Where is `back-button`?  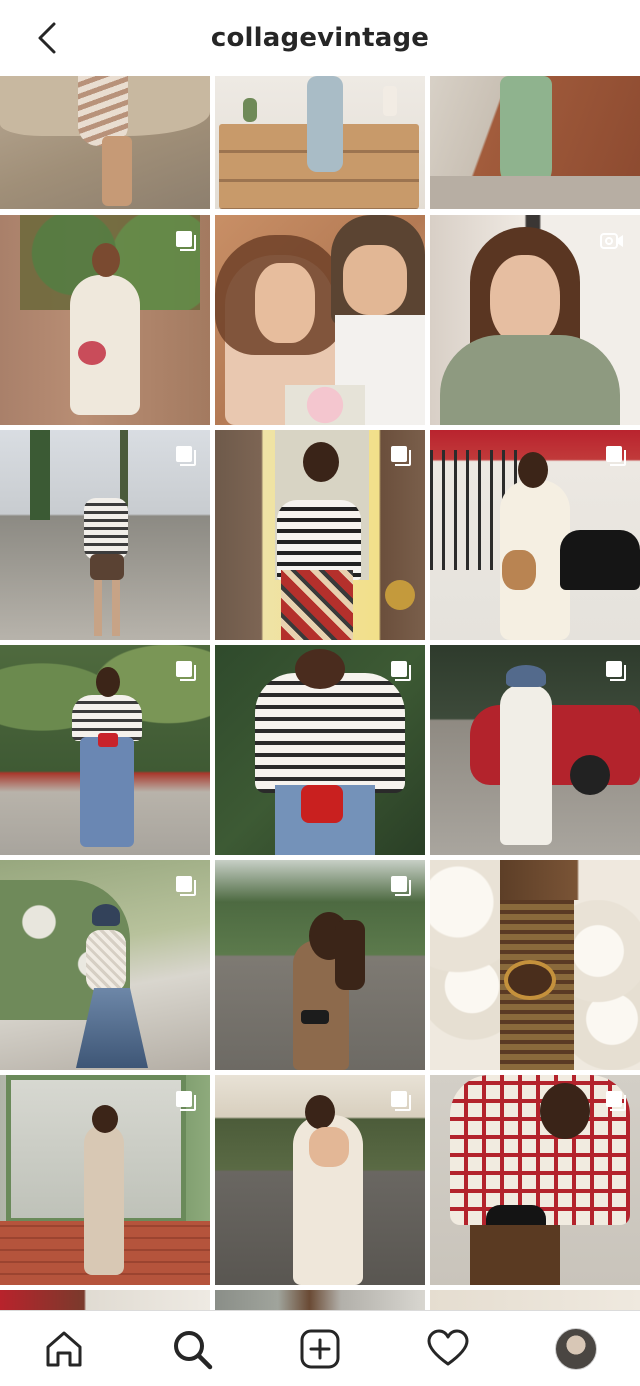 back-button is located at coordinates (48, 38).